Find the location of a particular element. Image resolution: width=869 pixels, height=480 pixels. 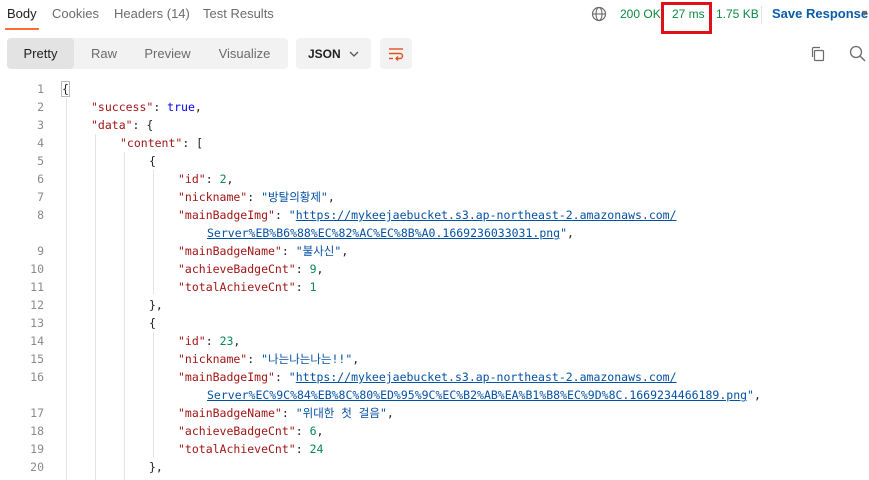

line-number: 2 is located at coordinates (40, 107).